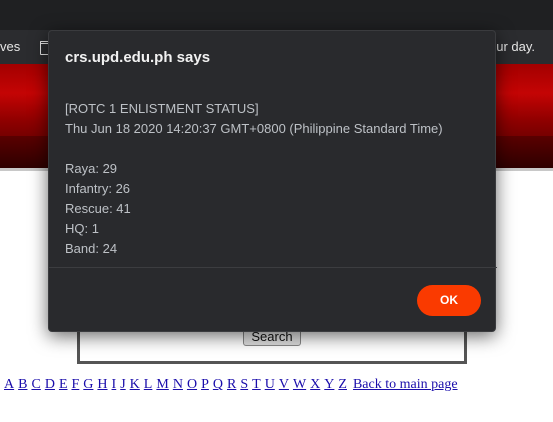 The image size is (553, 422). What do you see at coordinates (515, 46) in the screenshot?
I see `bookmark-item-right: ur day.` at bounding box center [515, 46].